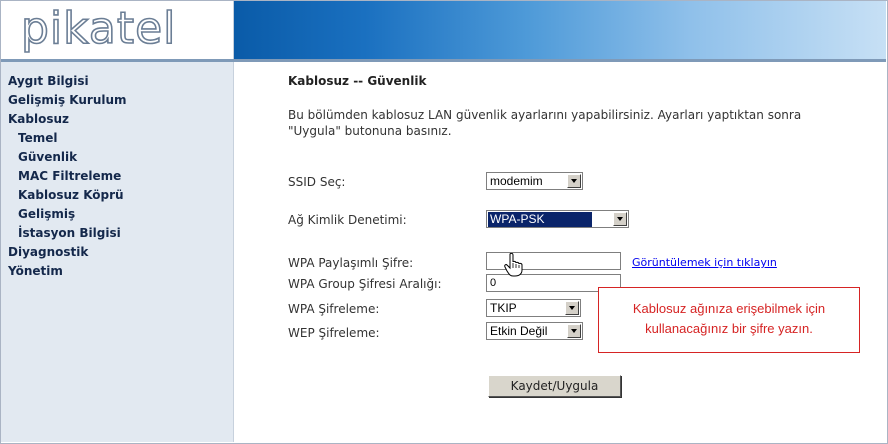 This screenshot has height=444, width=888. Describe the element at coordinates (347, 220) in the screenshot. I see `auth-label: Ağ Kimlik Denetimi:` at that location.